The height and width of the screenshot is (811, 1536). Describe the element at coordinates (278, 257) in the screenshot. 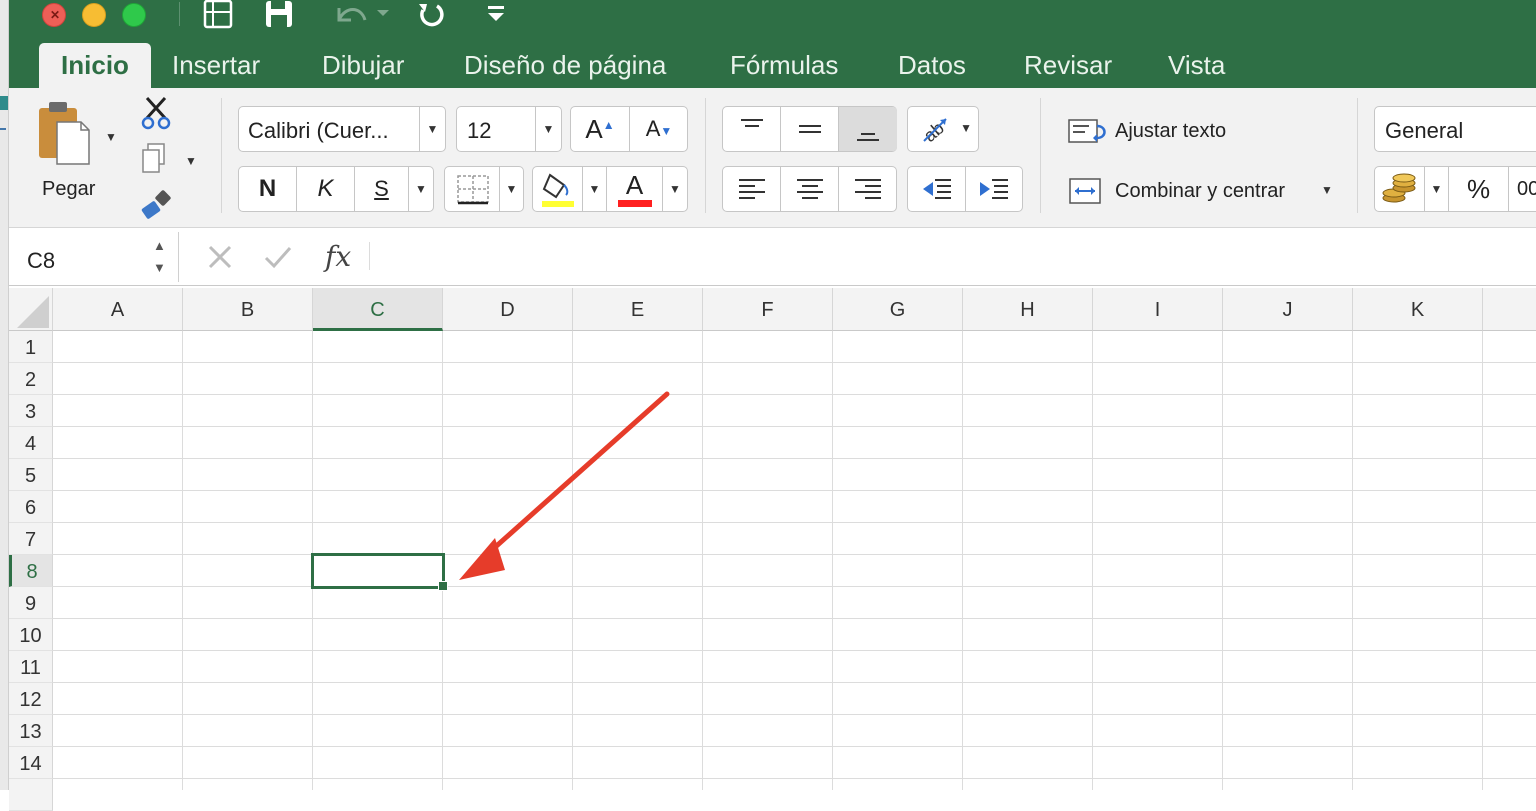

I see `enter-check-icon` at that location.